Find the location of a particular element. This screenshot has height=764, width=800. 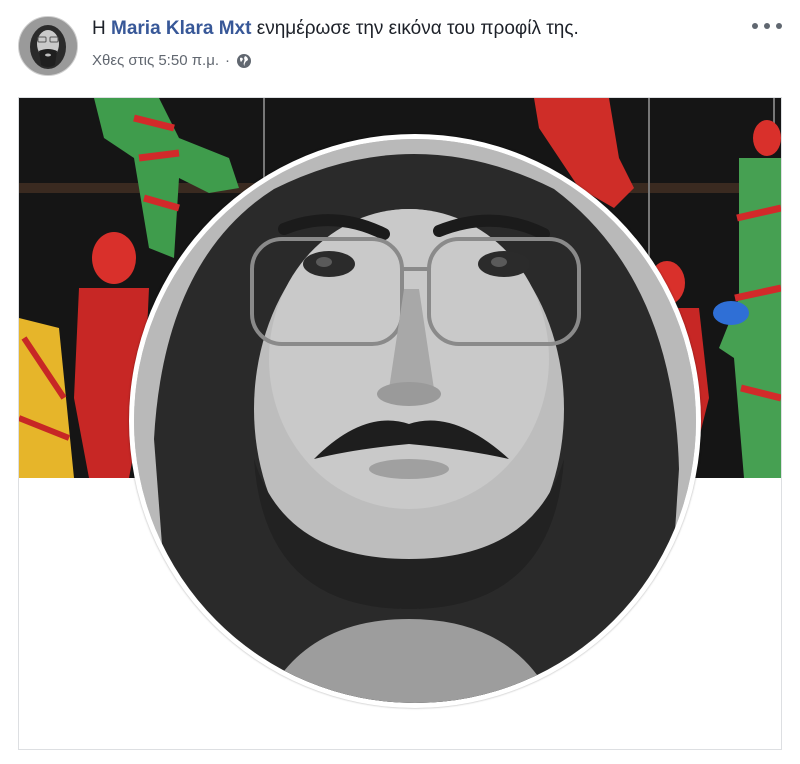

headline-prefix: Η is located at coordinates (99, 28).